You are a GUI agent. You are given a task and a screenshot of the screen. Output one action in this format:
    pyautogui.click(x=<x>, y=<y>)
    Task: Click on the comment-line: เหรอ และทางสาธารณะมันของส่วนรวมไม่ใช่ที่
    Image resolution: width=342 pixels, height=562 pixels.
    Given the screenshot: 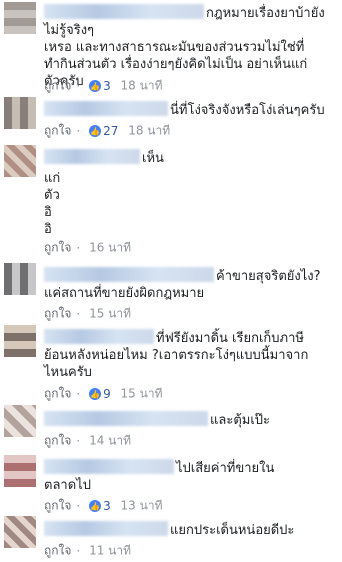 What is the action you would take?
    pyautogui.click(x=174, y=47)
    